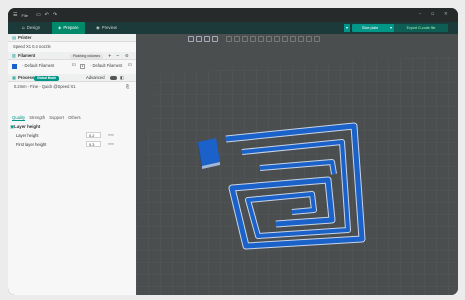  I want to click on printer-section-header: ▤ Printer, so click(72, 38).